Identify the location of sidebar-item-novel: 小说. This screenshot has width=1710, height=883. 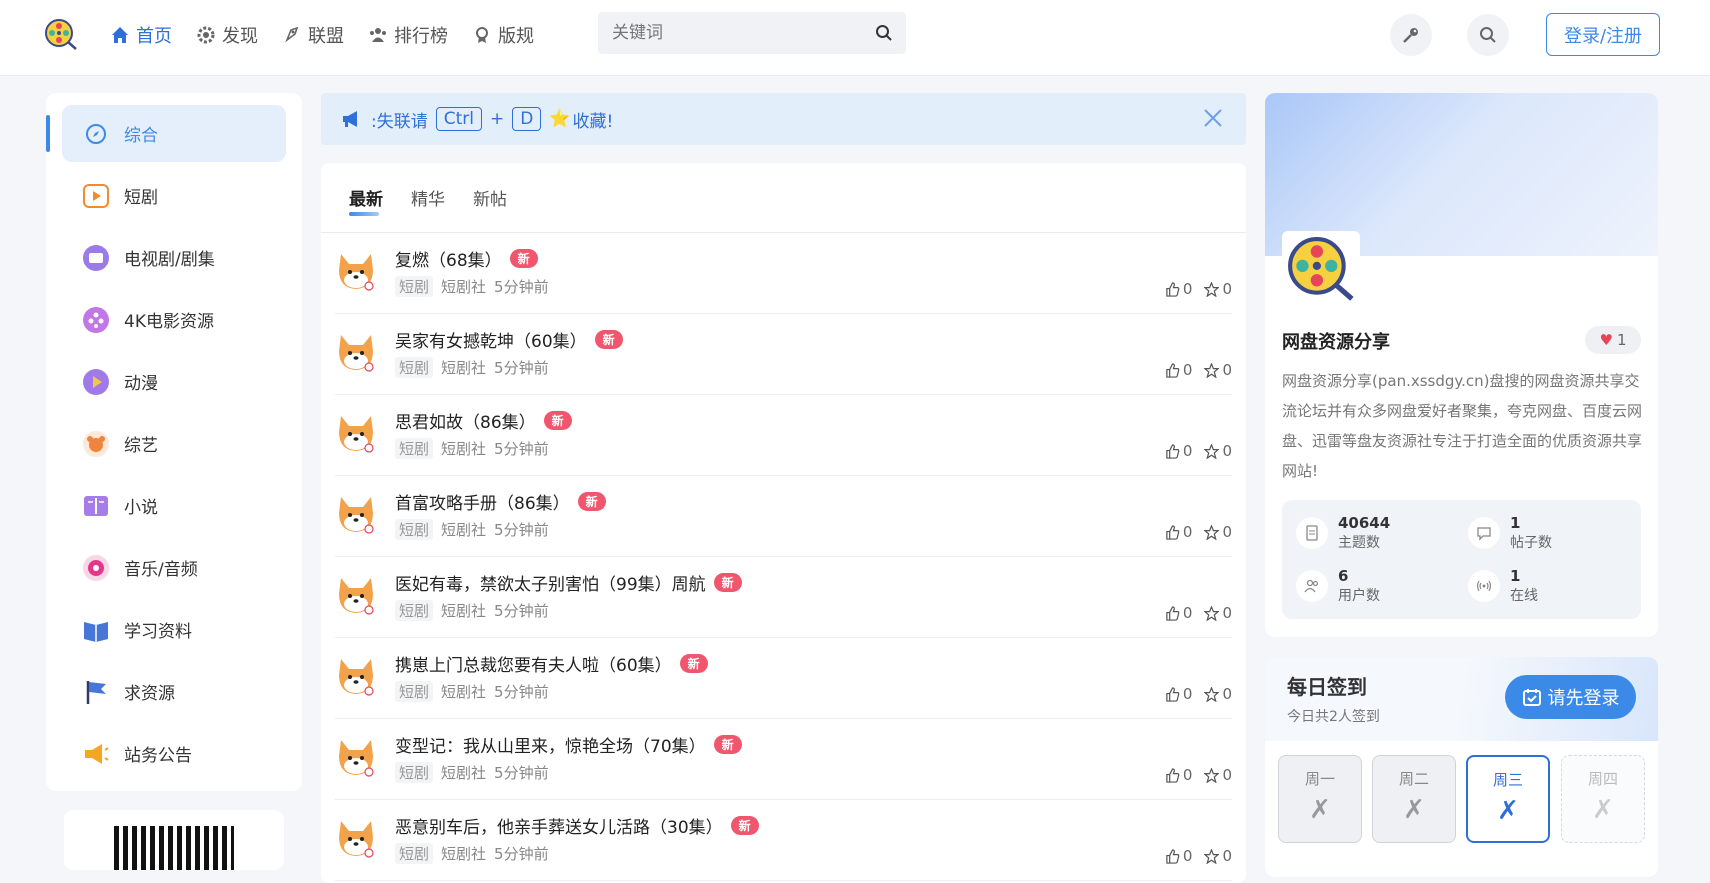
(174, 505).